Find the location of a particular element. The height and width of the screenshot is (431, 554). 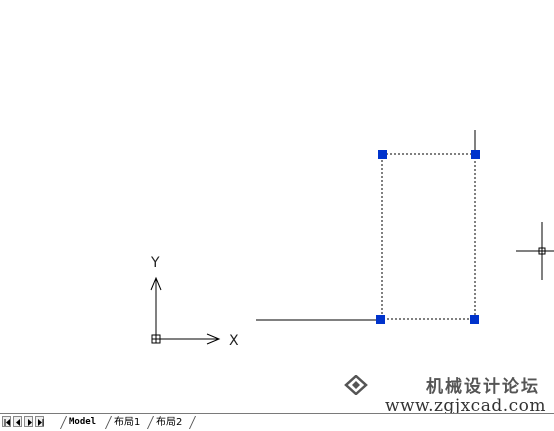

tab-model: Model is located at coordinates (82, 422).